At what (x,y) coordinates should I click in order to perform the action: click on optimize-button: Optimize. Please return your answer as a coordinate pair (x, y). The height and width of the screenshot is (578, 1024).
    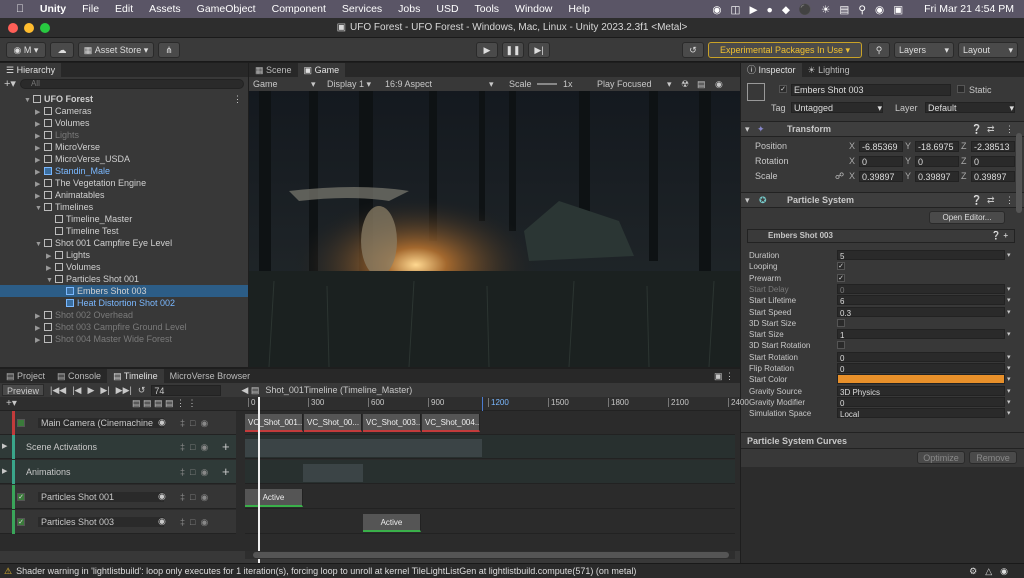
    Looking at the image, I should click on (941, 457).